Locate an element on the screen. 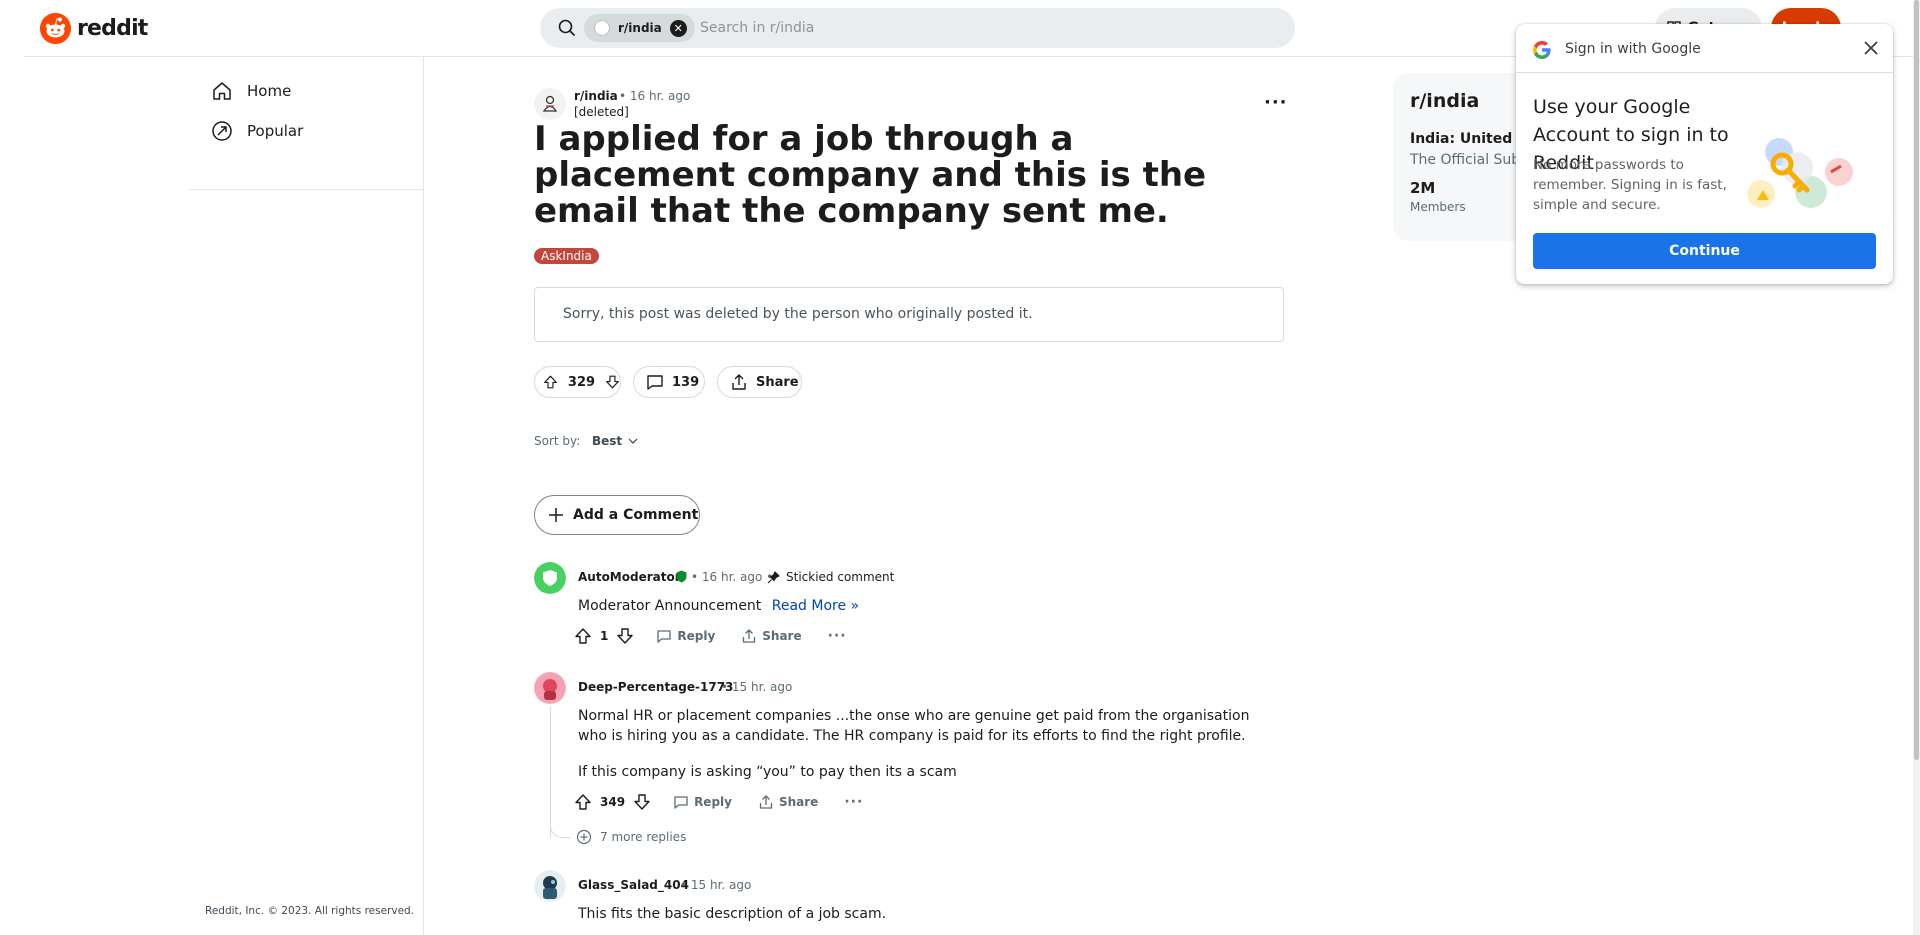 The height and width of the screenshot is (935, 1920). more-replies-label: 7 more replies is located at coordinates (643, 837).